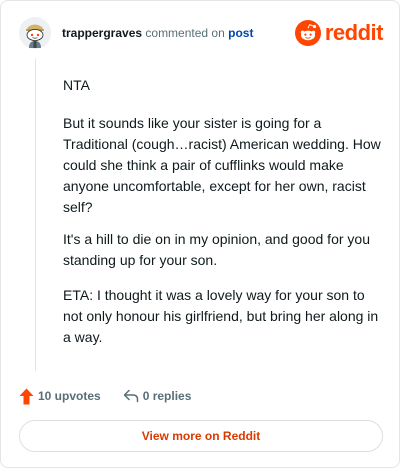  I want to click on comment-header: trappergraves commented on post reddit, so click(201, 33).